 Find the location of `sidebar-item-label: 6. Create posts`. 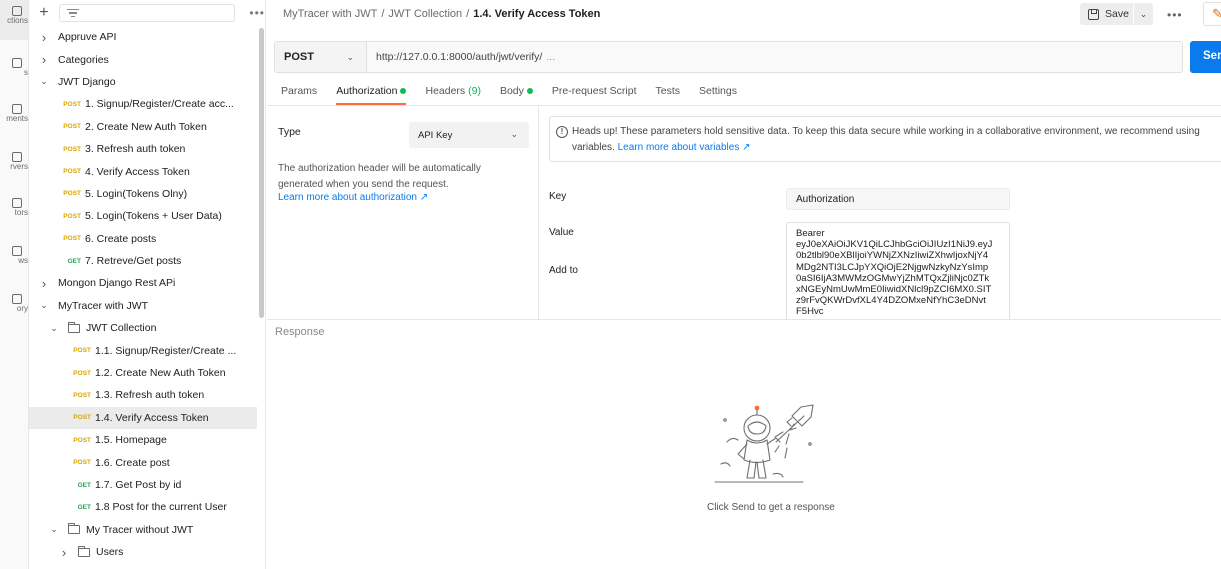

sidebar-item-label: 6. Create posts is located at coordinates (121, 238).